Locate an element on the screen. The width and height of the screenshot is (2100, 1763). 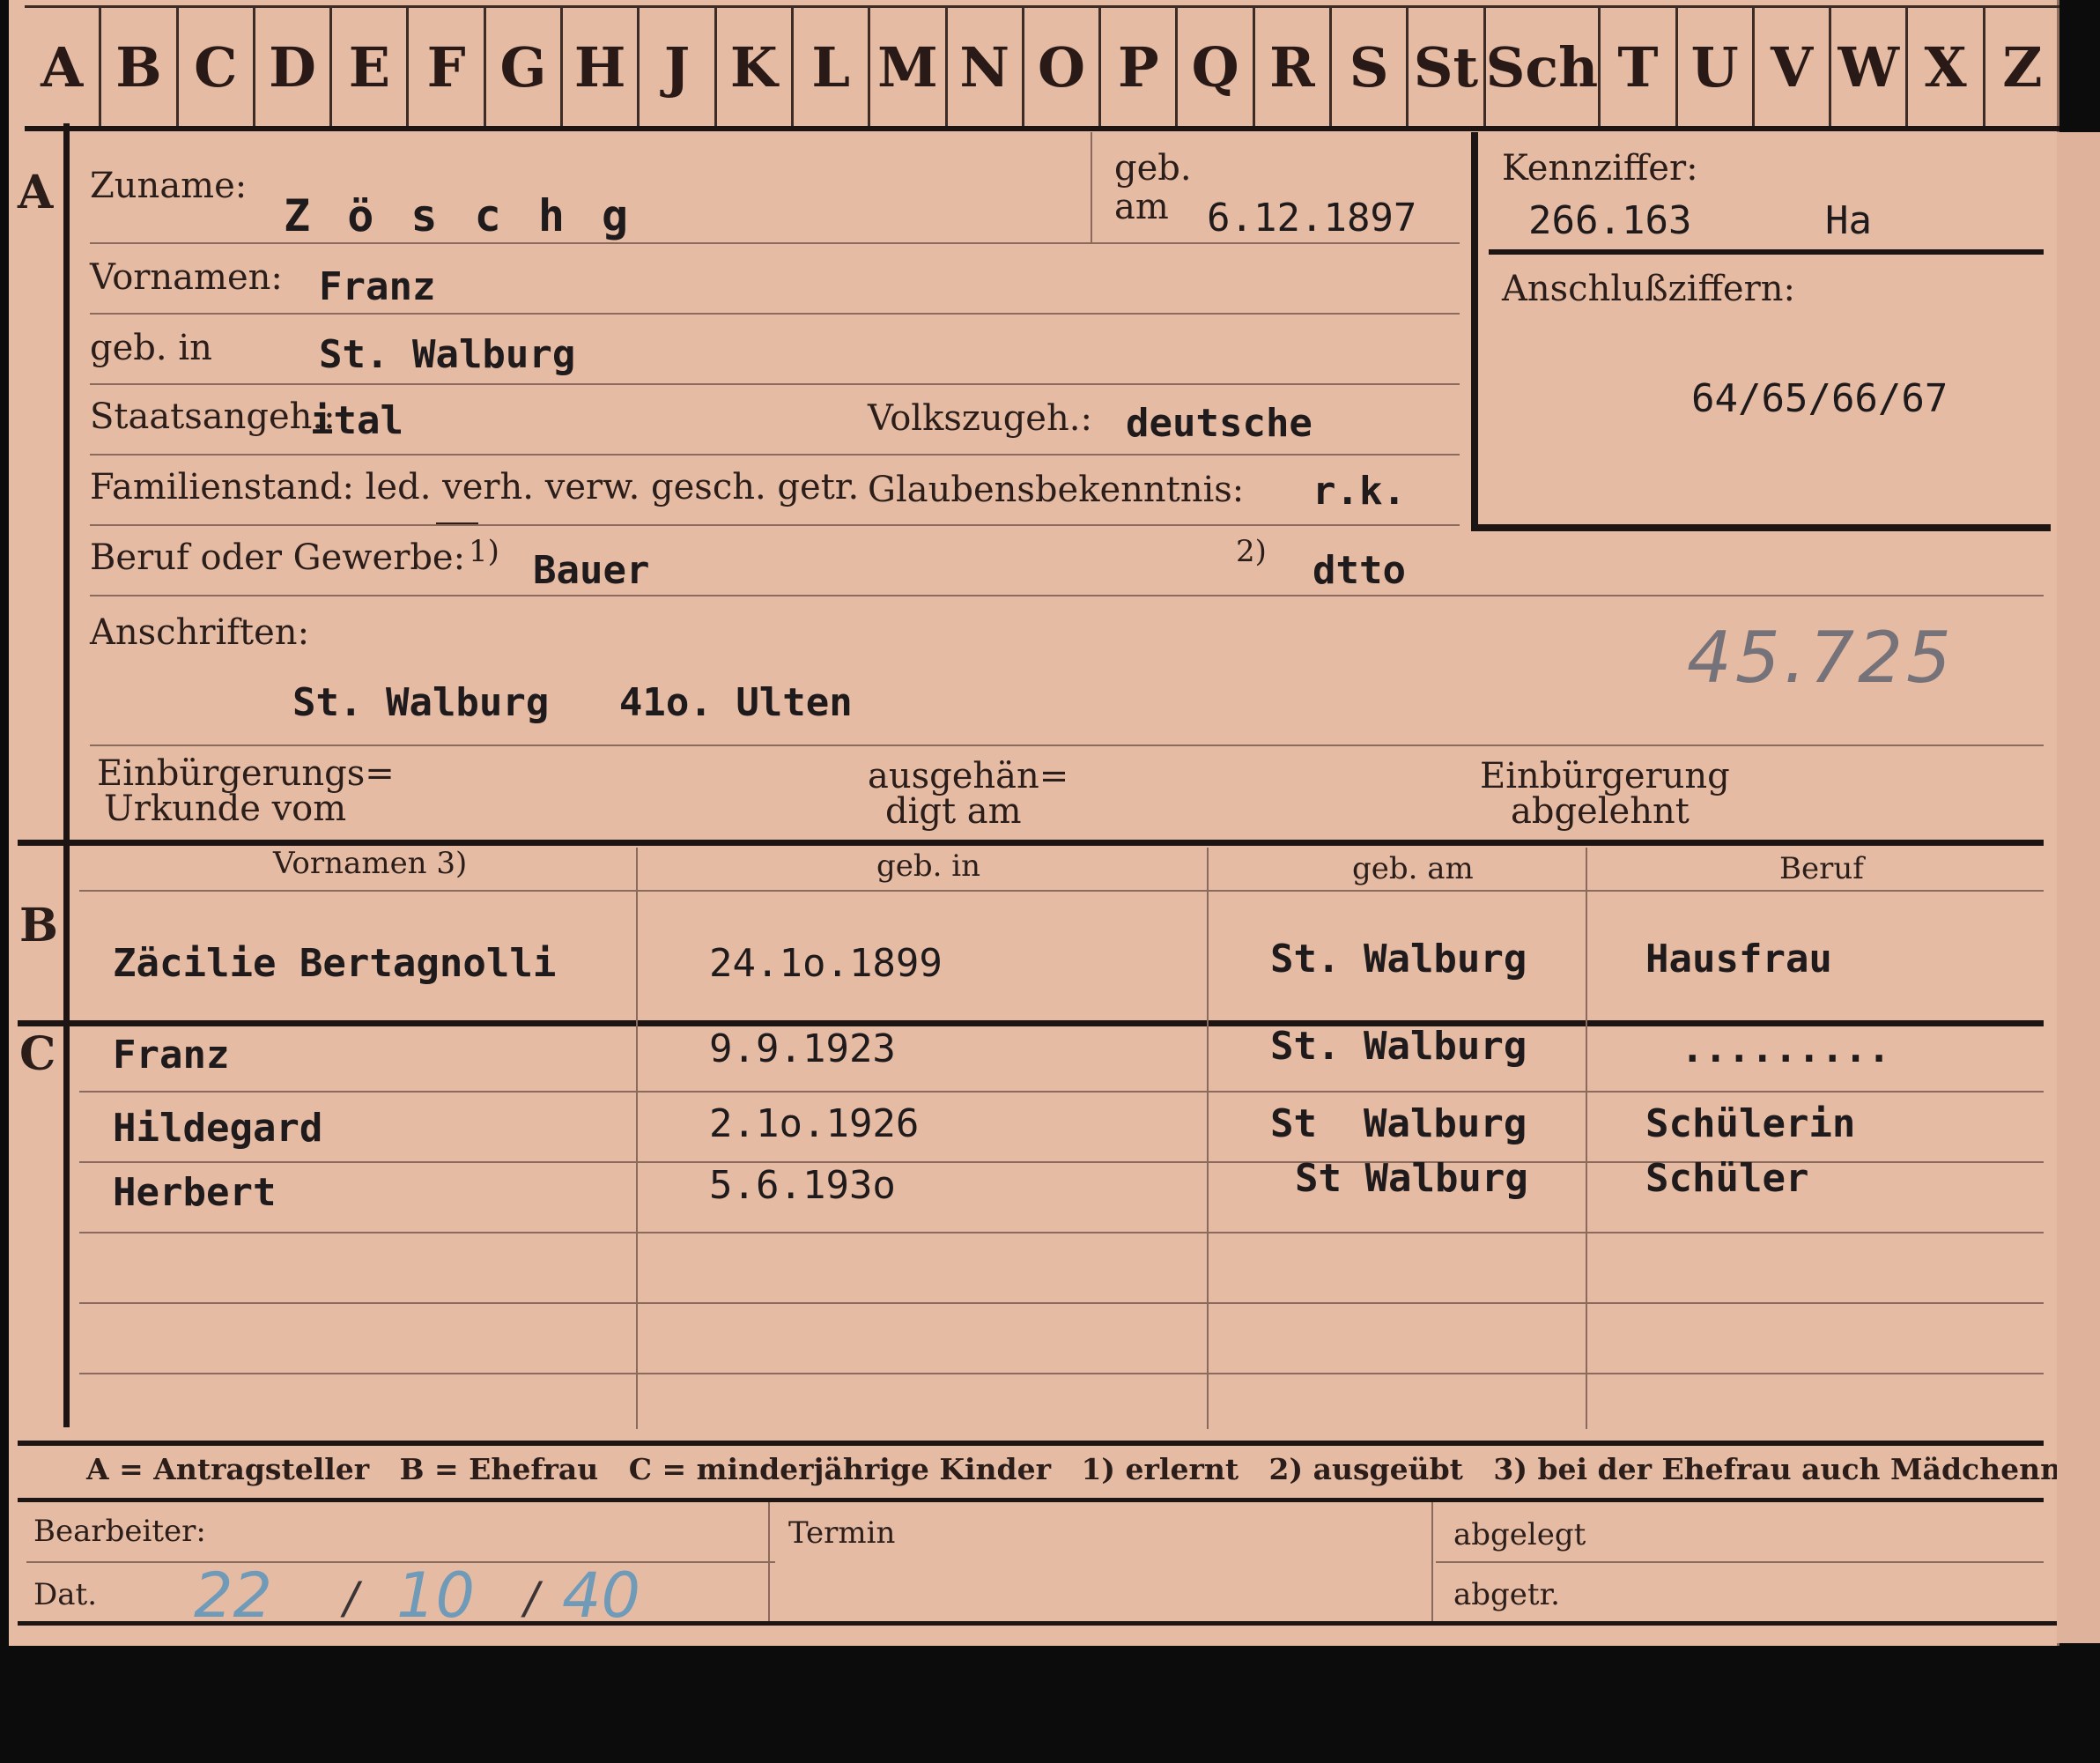
anschluss-value: 64/65/66/67 is located at coordinates (1819, 398).